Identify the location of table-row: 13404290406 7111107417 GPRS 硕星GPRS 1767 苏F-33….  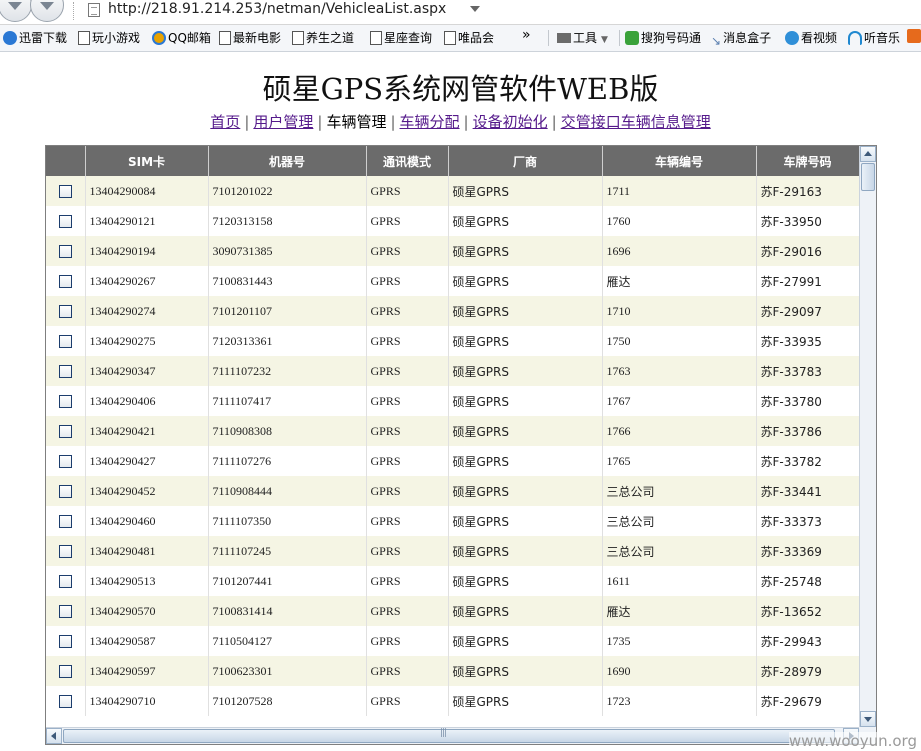
(453, 401).